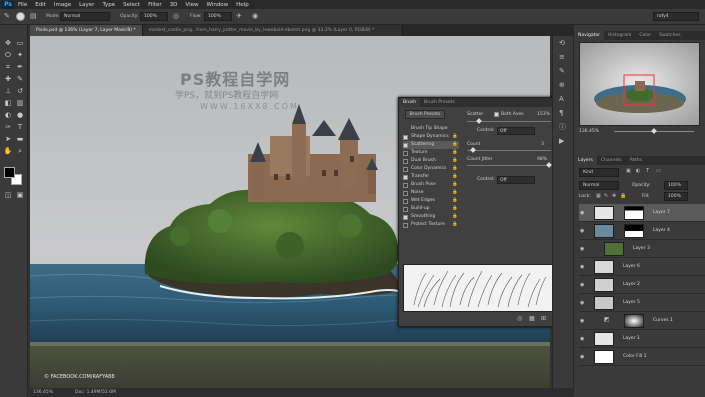  Describe the element at coordinates (431, 137) in the screenshot. I see `option-shape-dynamics: Shape Dynamics 🔒` at that location.